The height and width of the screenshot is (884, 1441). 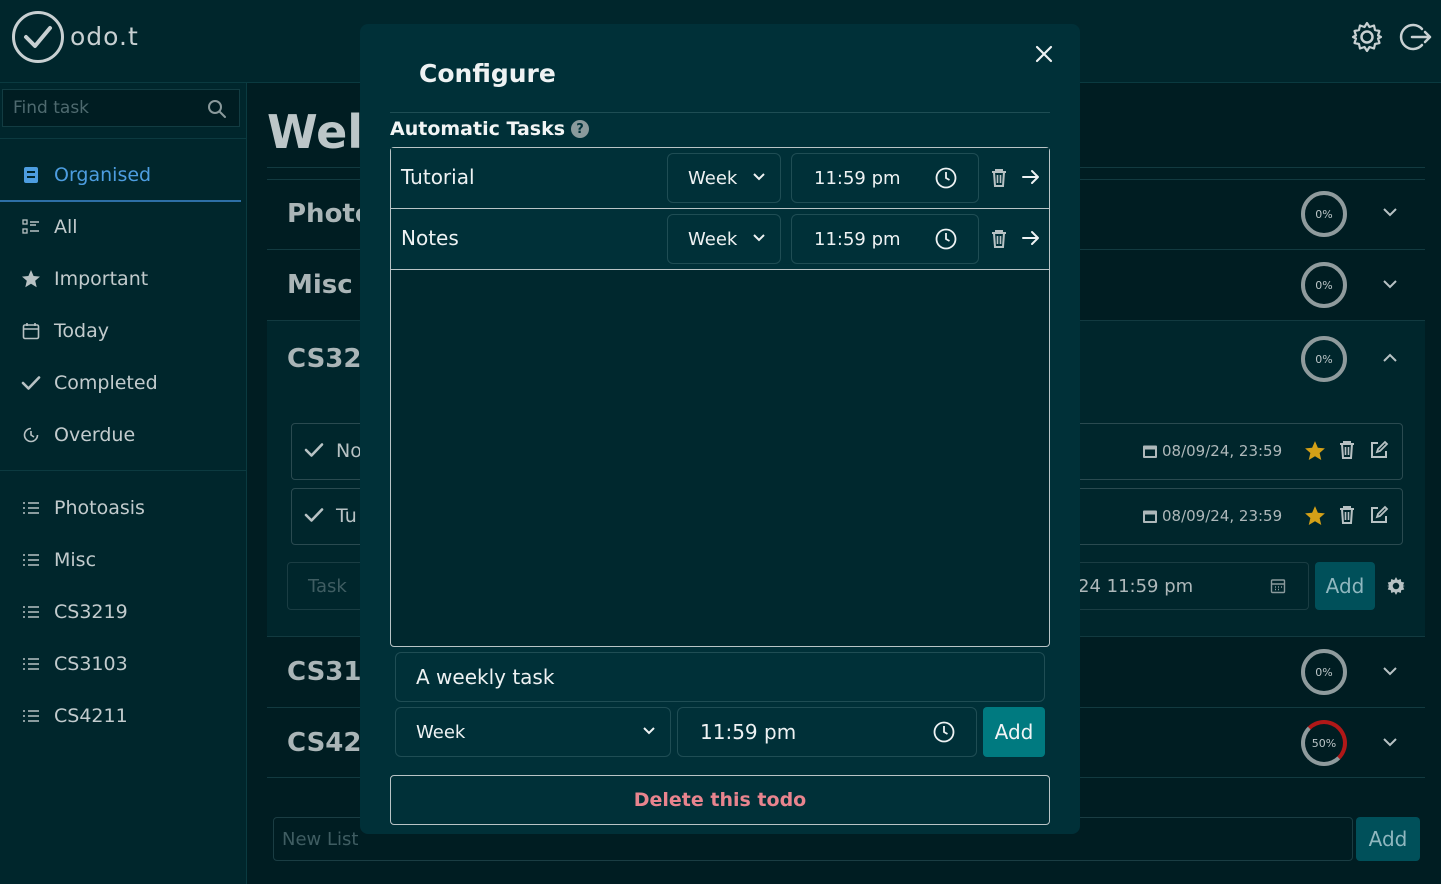 What do you see at coordinates (1136, 586) in the screenshot?
I see `deadline-value: 24 11:59 pm` at bounding box center [1136, 586].